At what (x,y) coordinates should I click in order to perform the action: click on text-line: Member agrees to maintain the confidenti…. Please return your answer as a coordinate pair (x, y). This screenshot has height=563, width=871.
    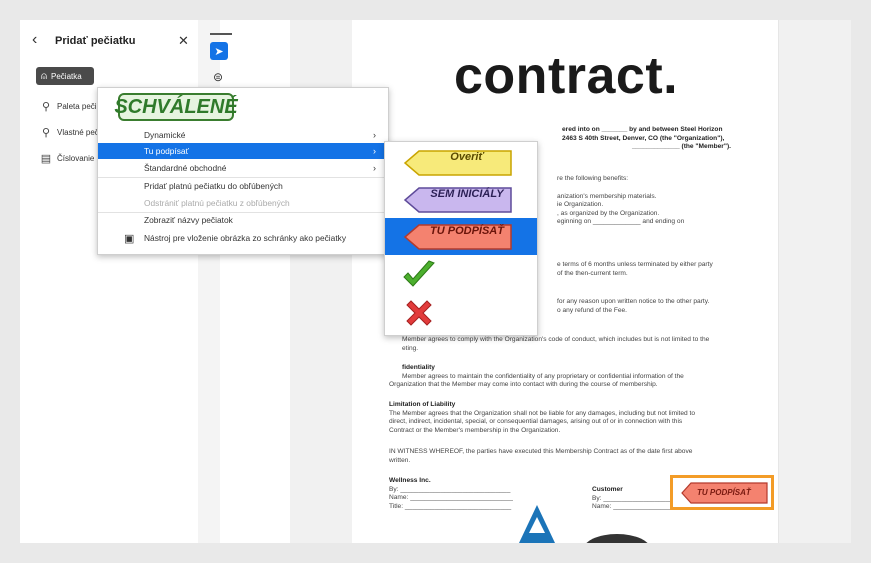
    Looking at the image, I should click on (543, 376).